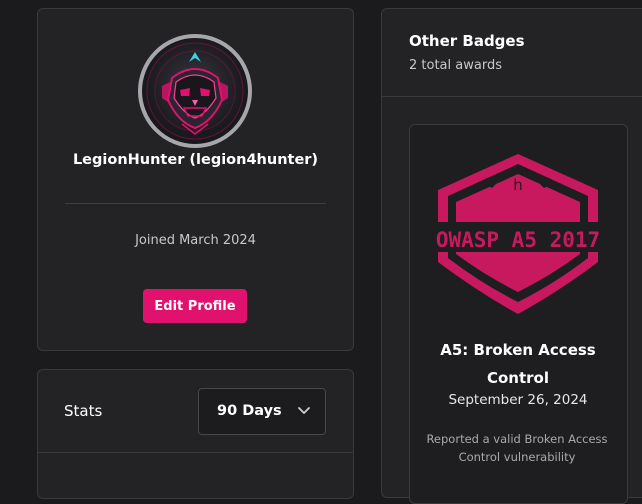 The height and width of the screenshot is (504, 642). What do you see at coordinates (195, 306) in the screenshot?
I see `edit-profile-button: Edit Profile` at bounding box center [195, 306].